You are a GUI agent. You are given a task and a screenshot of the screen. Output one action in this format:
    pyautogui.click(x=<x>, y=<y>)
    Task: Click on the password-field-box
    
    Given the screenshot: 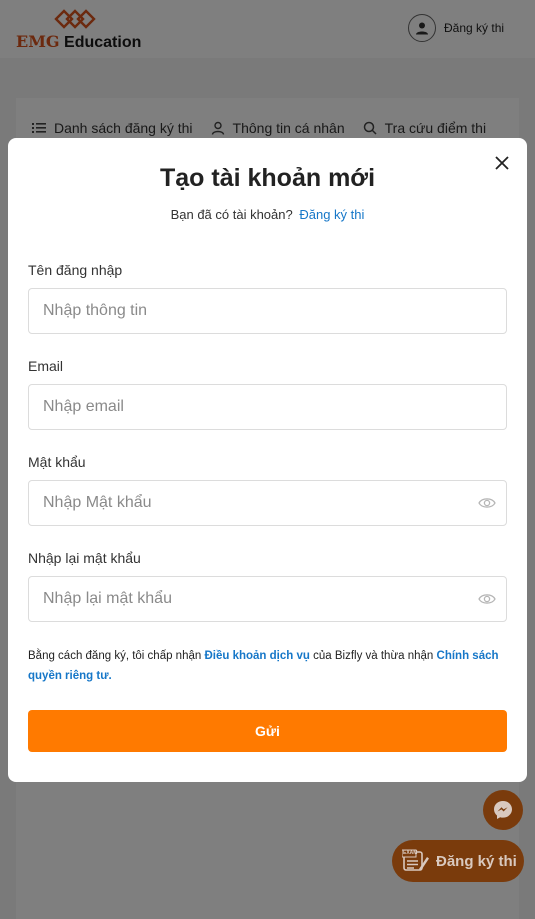 What is the action you would take?
    pyautogui.click(x=267, y=503)
    